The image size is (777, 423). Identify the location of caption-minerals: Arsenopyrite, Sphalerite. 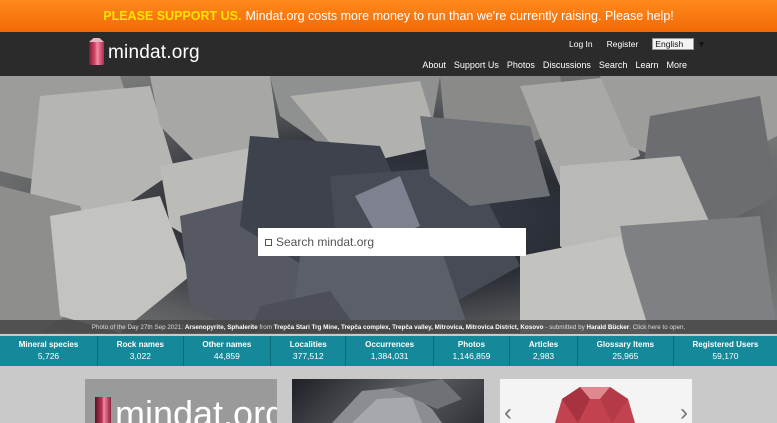
(221, 327).